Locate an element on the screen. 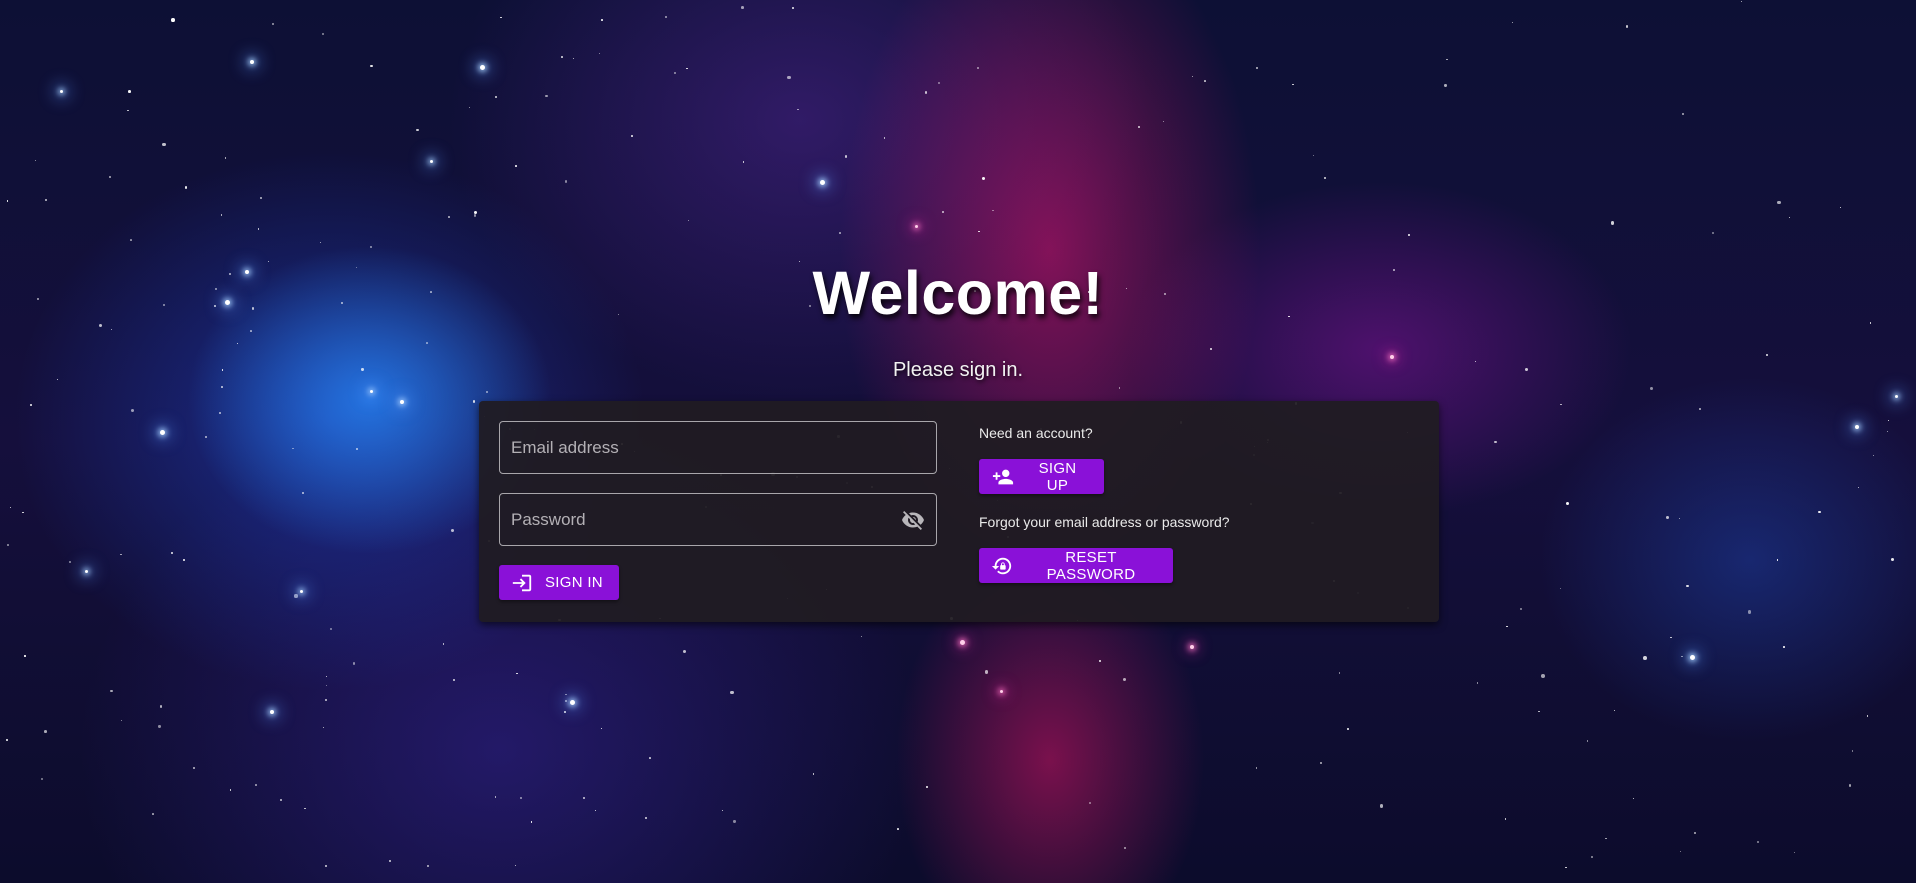 The image size is (1916, 883). reset-password-button: RESET PASSWORD is located at coordinates (1076, 565).